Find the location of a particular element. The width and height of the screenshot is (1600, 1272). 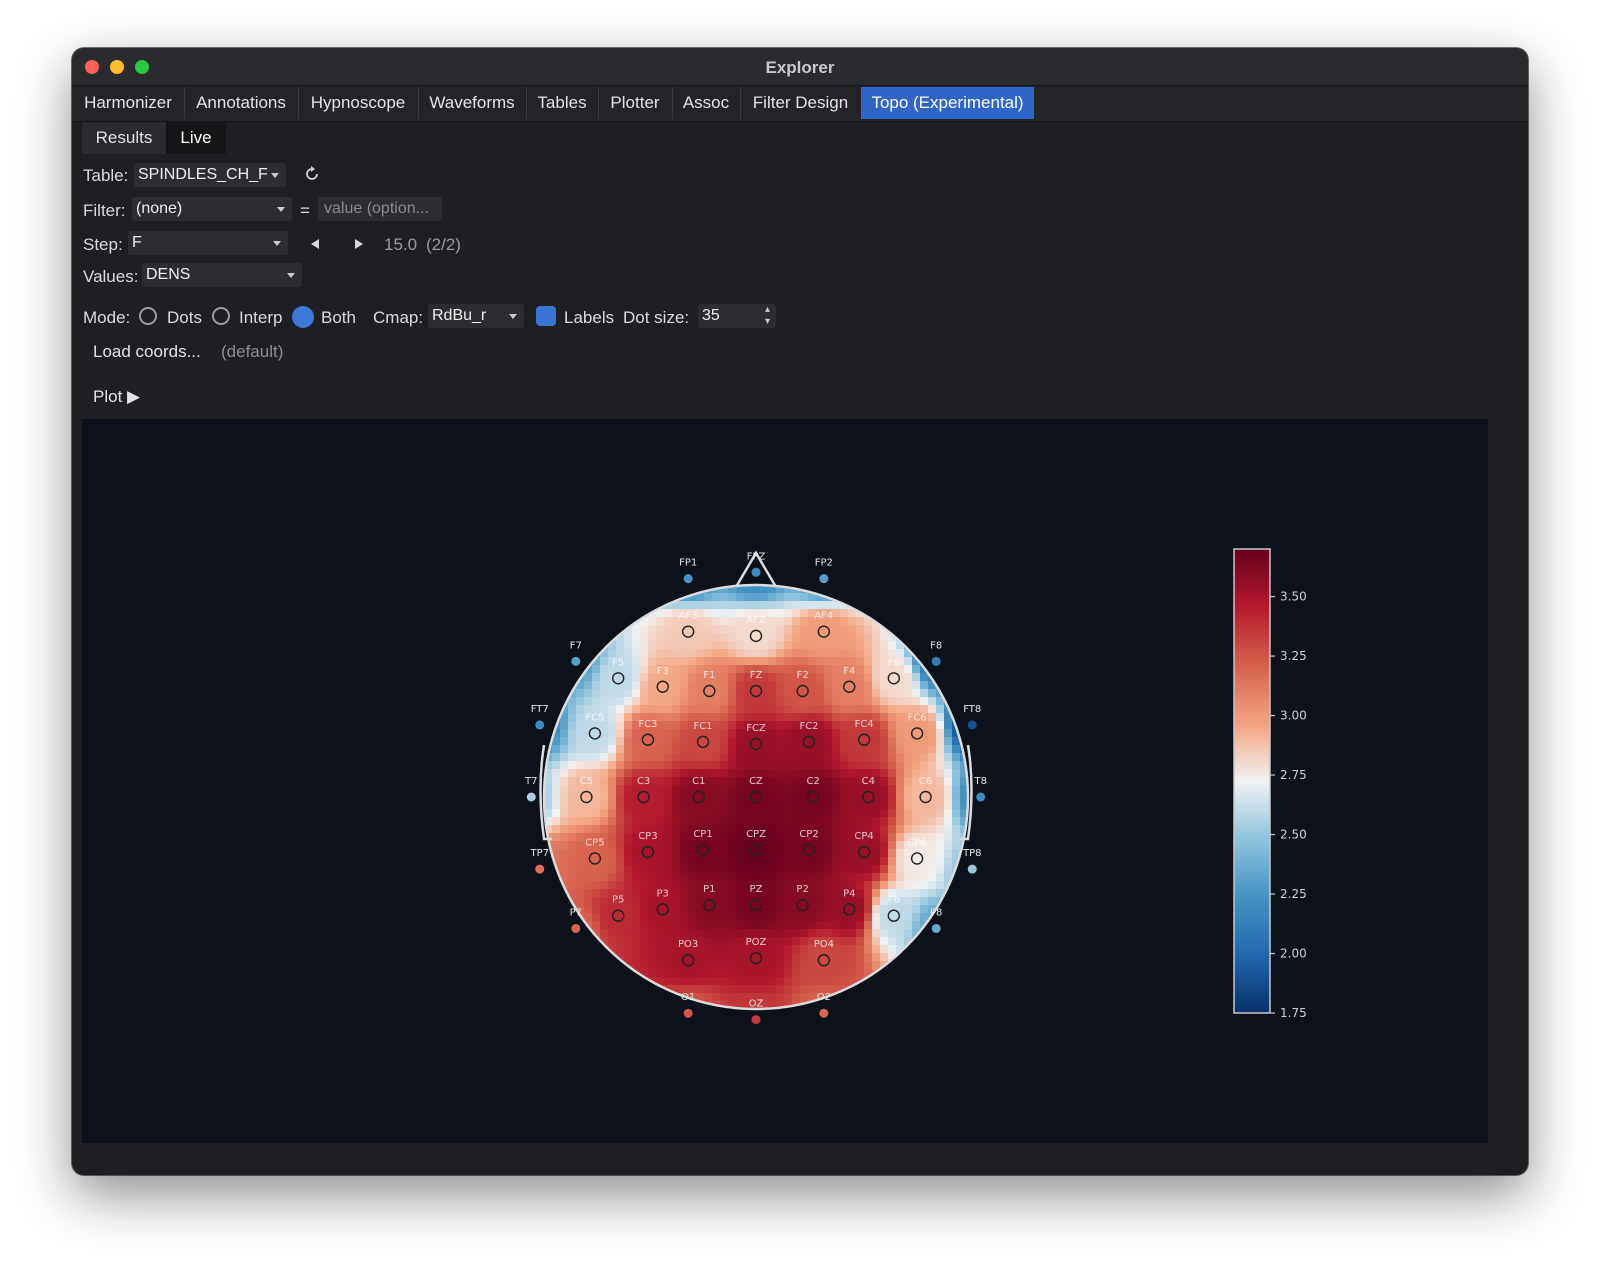

filter-select: (none) is located at coordinates (212, 209).